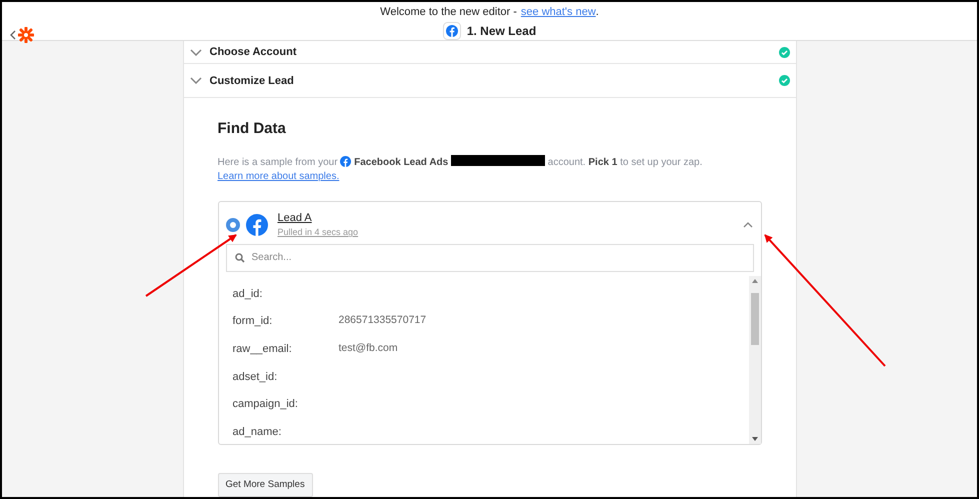 This screenshot has width=979, height=499. I want to click on scrollbar-thumb, so click(754, 318).